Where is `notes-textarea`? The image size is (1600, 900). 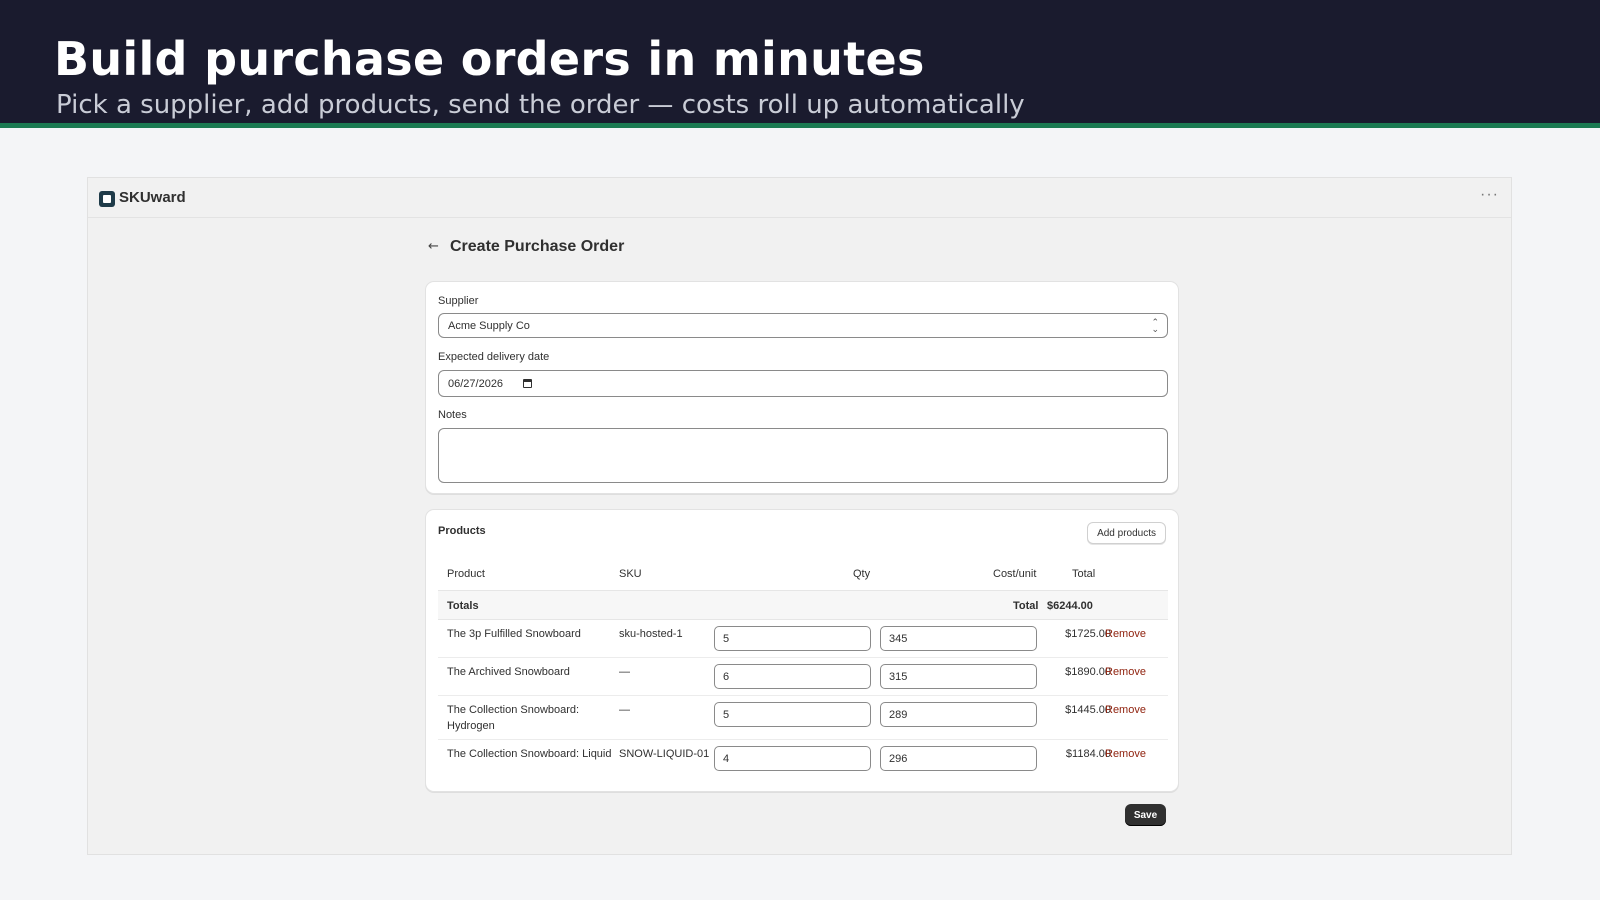
notes-textarea is located at coordinates (803, 455).